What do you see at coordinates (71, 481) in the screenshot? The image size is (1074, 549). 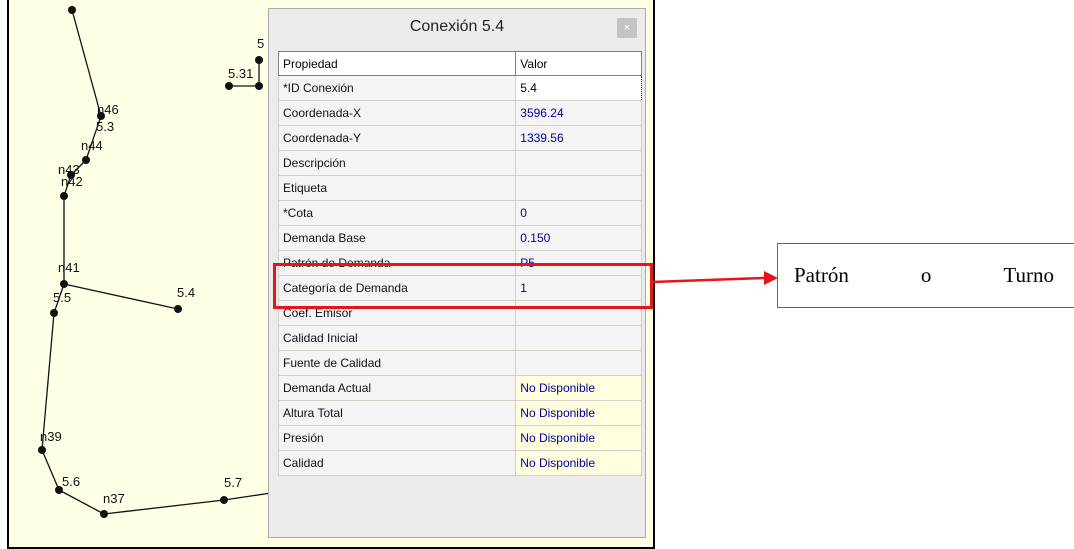 I see `node-label: 5.6` at bounding box center [71, 481].